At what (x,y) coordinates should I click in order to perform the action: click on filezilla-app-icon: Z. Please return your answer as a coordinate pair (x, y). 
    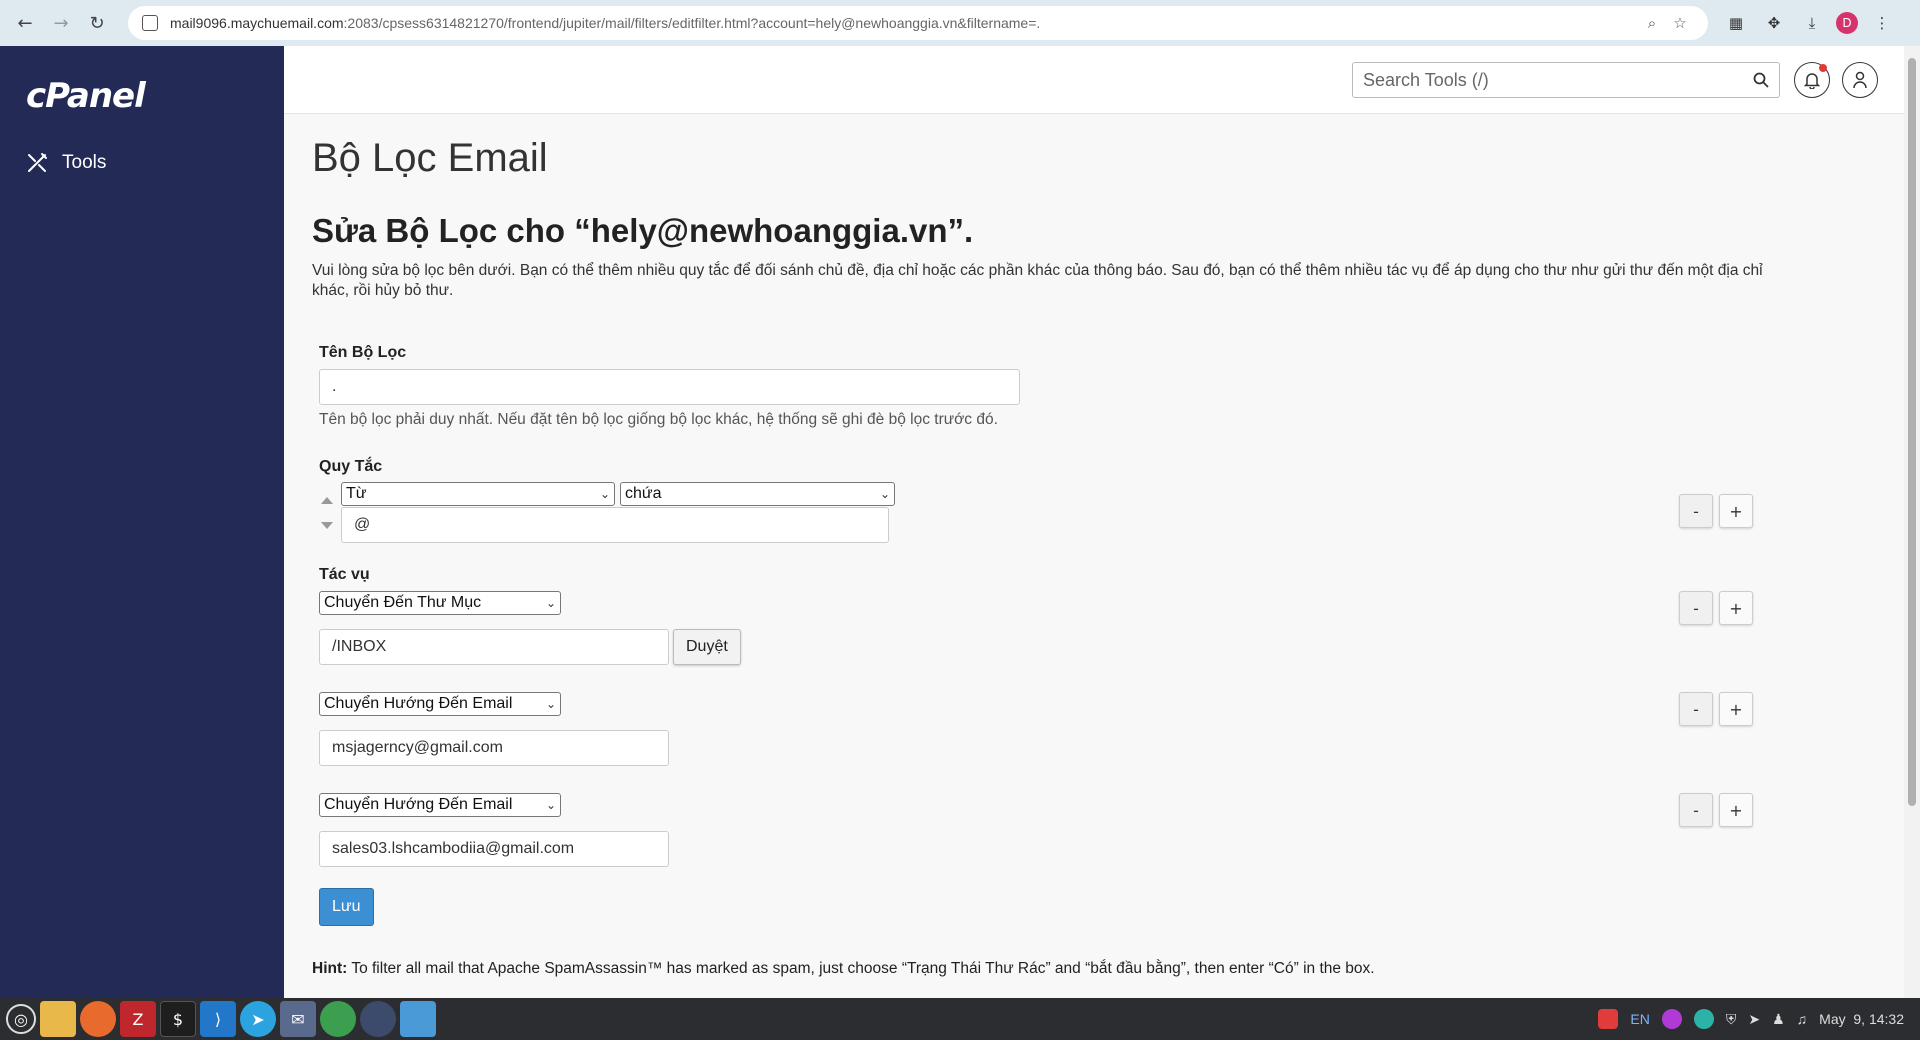
    Looking at the image, I should click on (138, 1019).